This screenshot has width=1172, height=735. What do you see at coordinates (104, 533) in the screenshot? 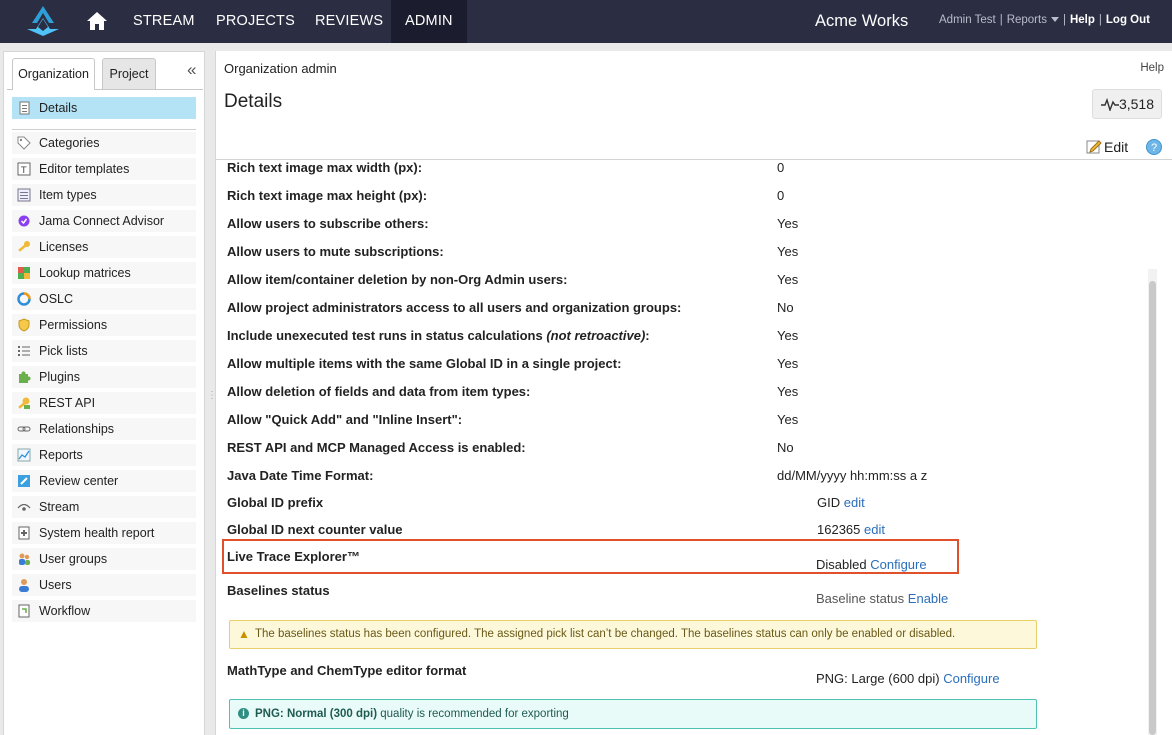
I see `sidebar-item-system-health: System health report` at bounding box center [104, 533].